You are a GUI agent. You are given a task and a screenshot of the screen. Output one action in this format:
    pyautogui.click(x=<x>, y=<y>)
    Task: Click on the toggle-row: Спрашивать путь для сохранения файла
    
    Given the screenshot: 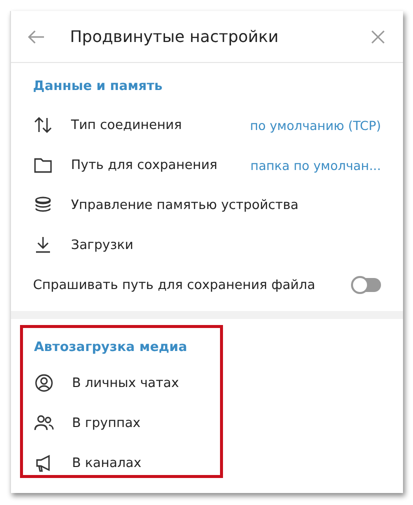 What is the action you would take?
    pyautogui.click(x=207, y=285)
    